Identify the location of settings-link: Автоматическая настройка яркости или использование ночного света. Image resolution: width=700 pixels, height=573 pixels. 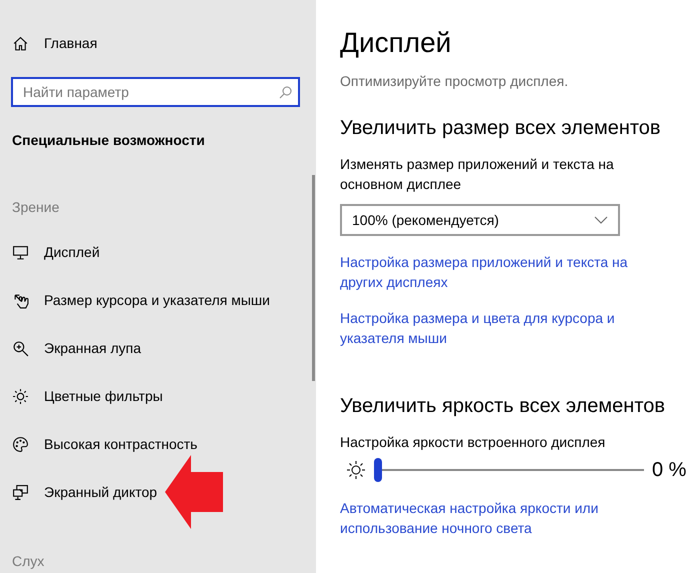
(505, 518).